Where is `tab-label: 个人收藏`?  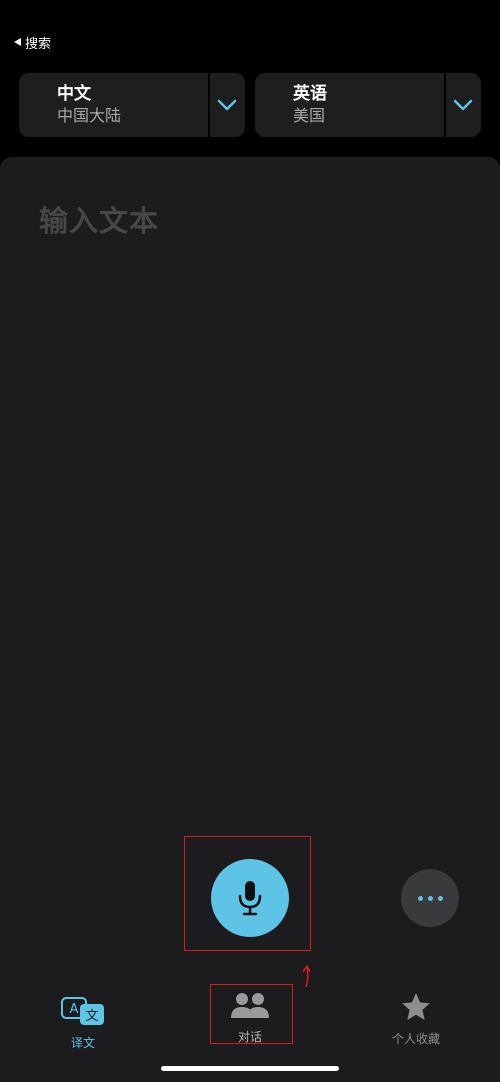 tab-label: 个人收藏 is located at coordinates (415, 1039).